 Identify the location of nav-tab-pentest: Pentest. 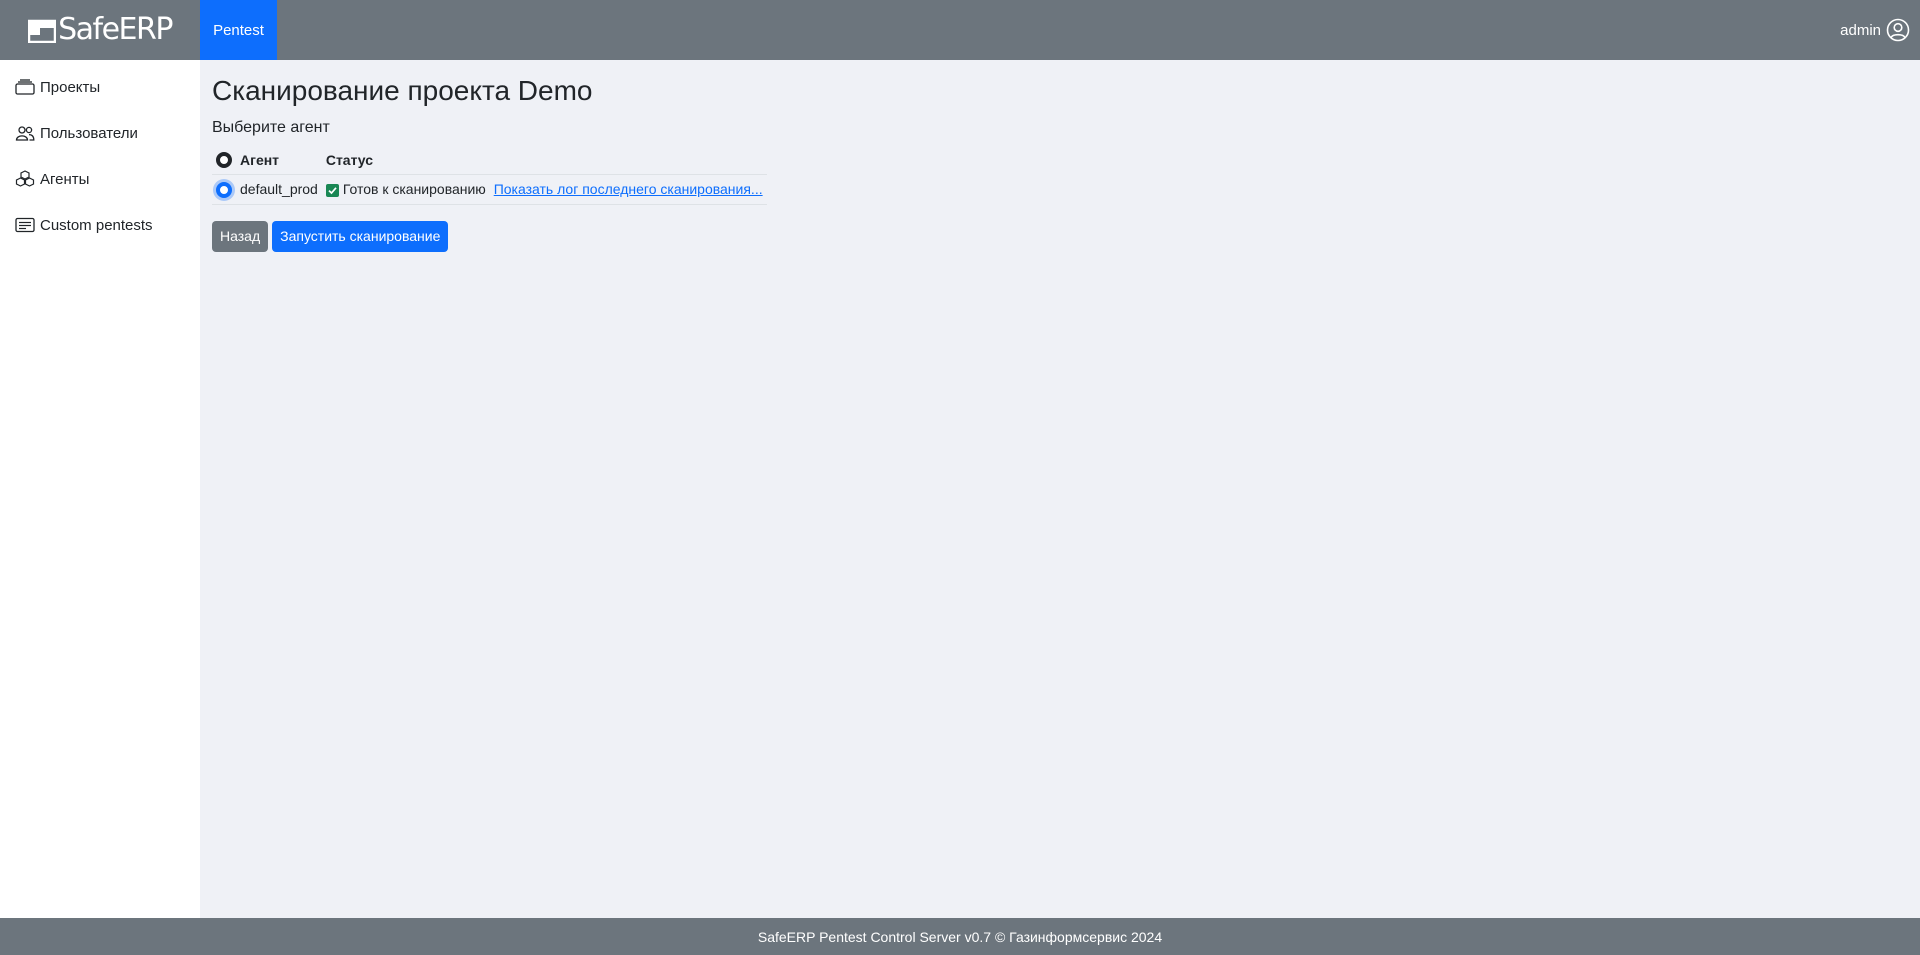
(238, 30).